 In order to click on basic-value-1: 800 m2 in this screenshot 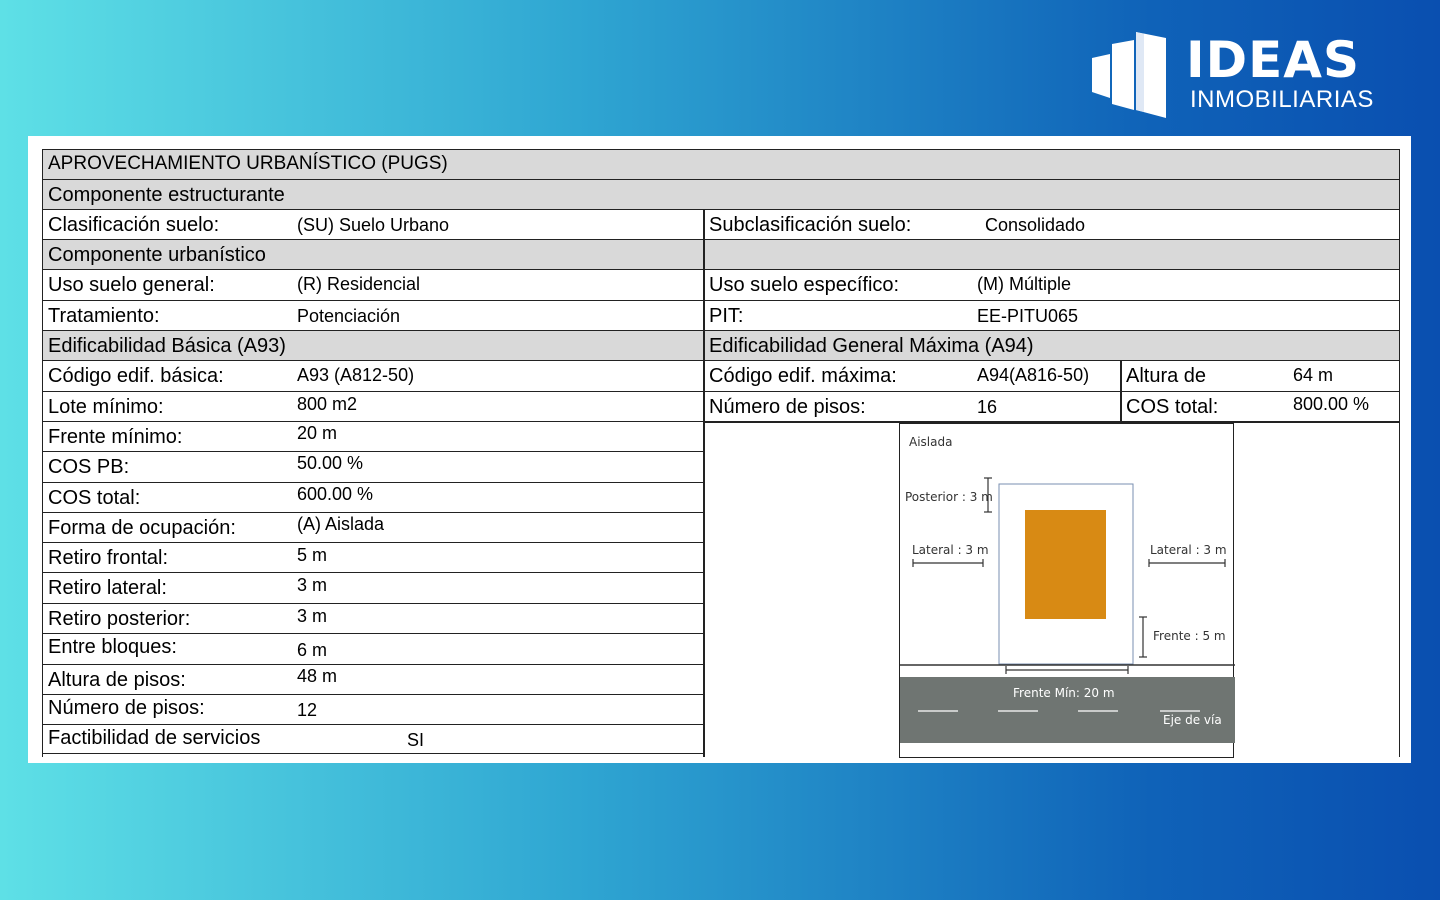, I will do `click(327, 404)`.